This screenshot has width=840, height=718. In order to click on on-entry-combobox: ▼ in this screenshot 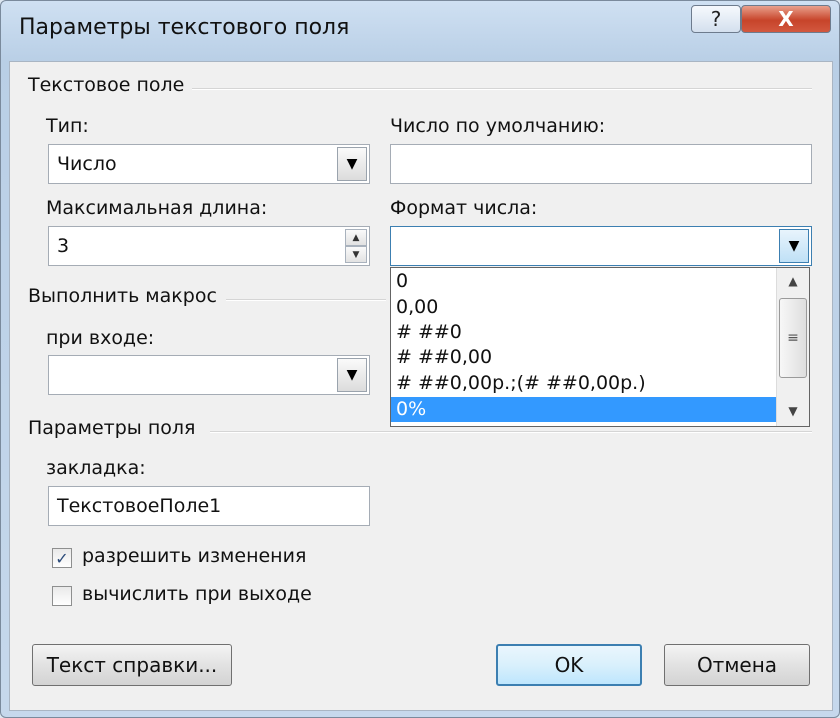, I will do `click(209, 375)`.